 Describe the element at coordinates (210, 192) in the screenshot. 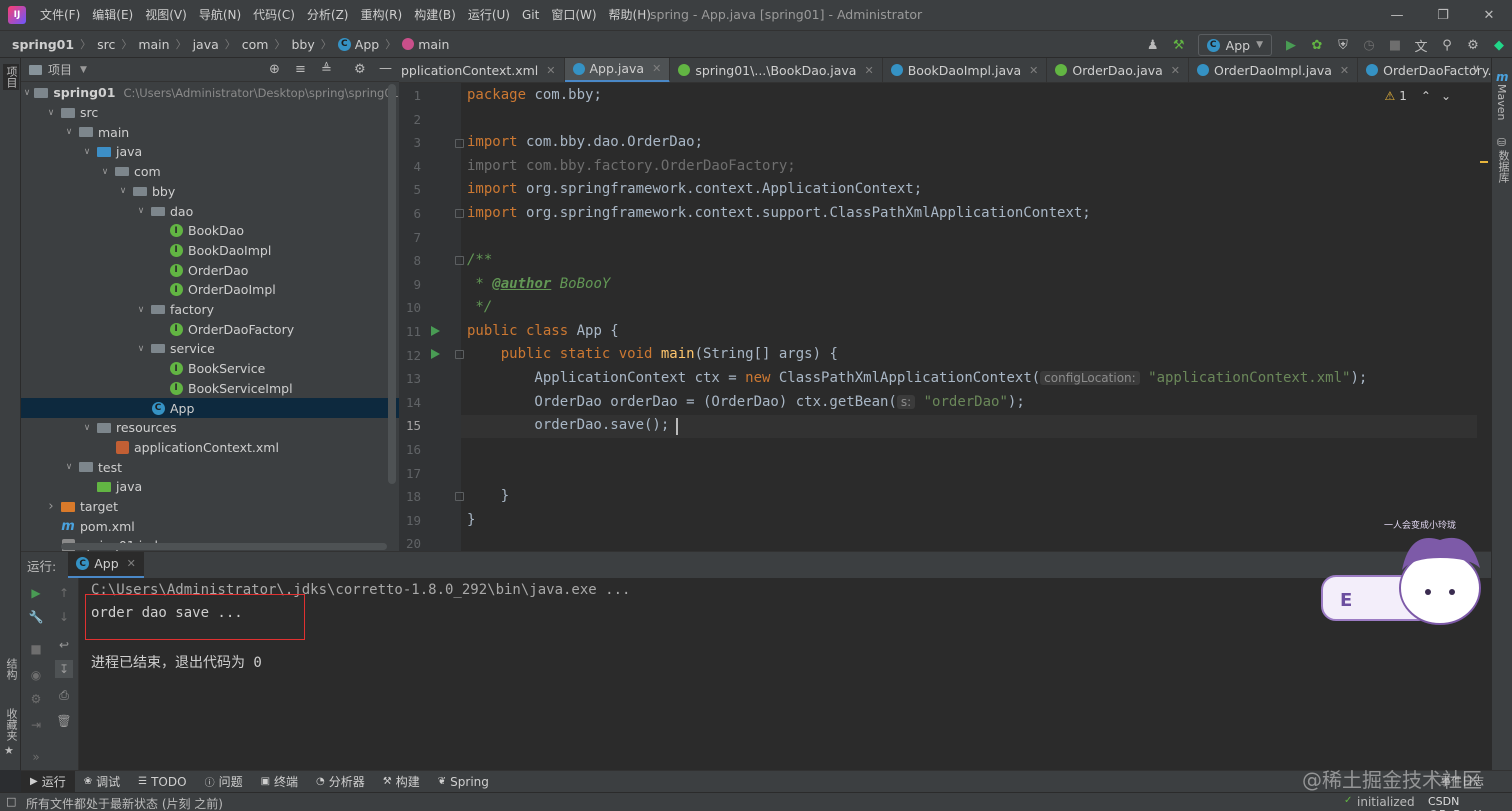

I see `tree-item: ∨ bby` at that location.